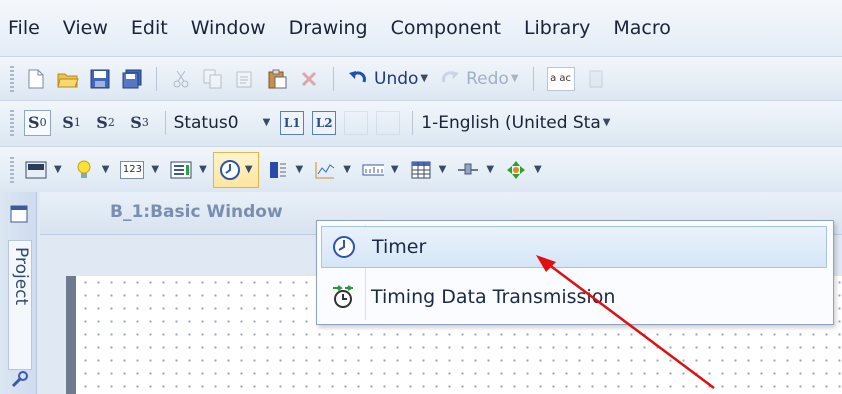  What do you see at coordinates (328, 28) in the screenshot?
I see `menu-drawing: Drawing` at bounding box center [328, 28].